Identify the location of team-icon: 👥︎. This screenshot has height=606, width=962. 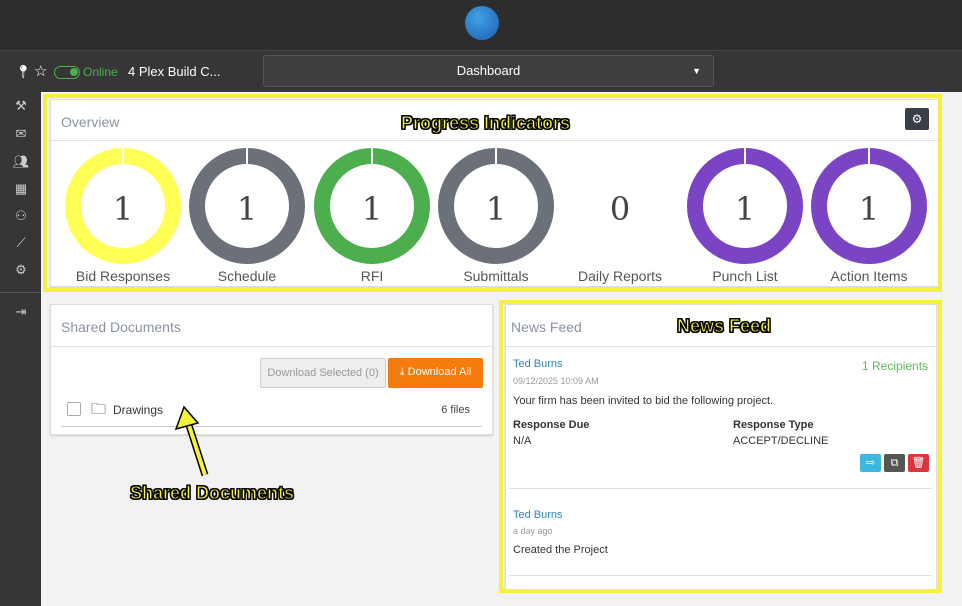
(21, 162).